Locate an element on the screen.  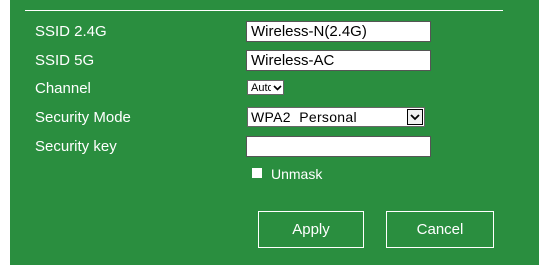
header-divider is located at coordinates (264, 10).